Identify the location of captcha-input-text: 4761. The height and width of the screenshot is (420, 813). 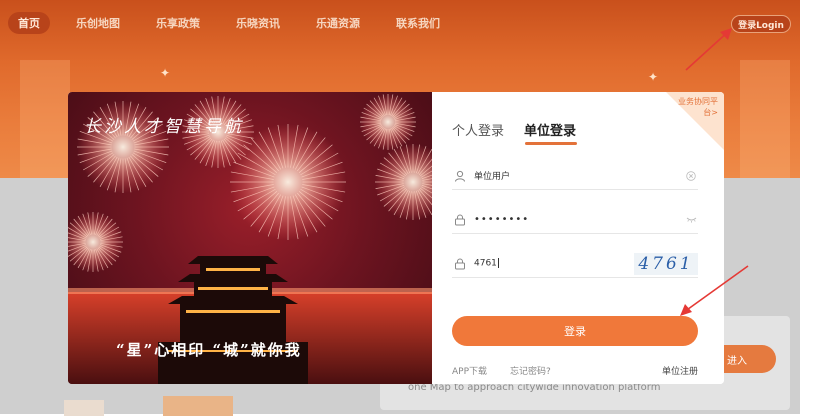
(485, 263).